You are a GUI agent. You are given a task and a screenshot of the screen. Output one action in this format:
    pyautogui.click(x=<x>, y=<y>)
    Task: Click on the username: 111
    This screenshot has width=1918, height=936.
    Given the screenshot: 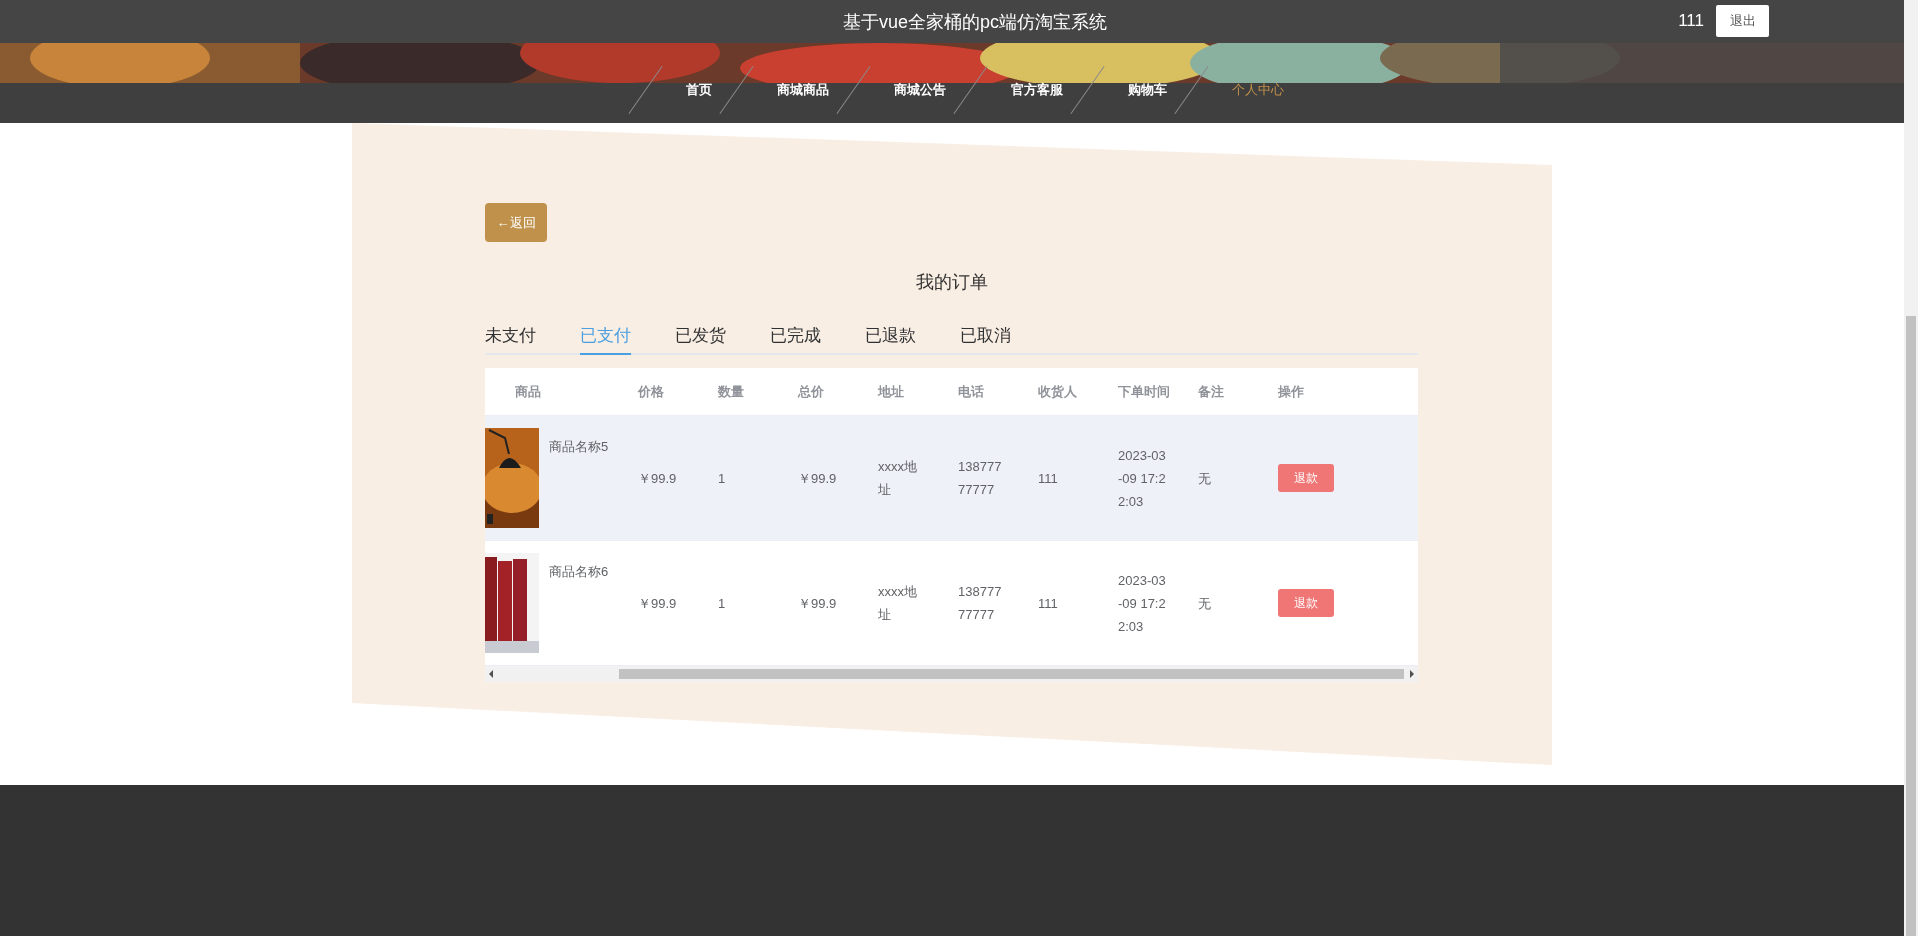 What is the action you would take?
    pyautogui.click(x=1691, y=21)
    